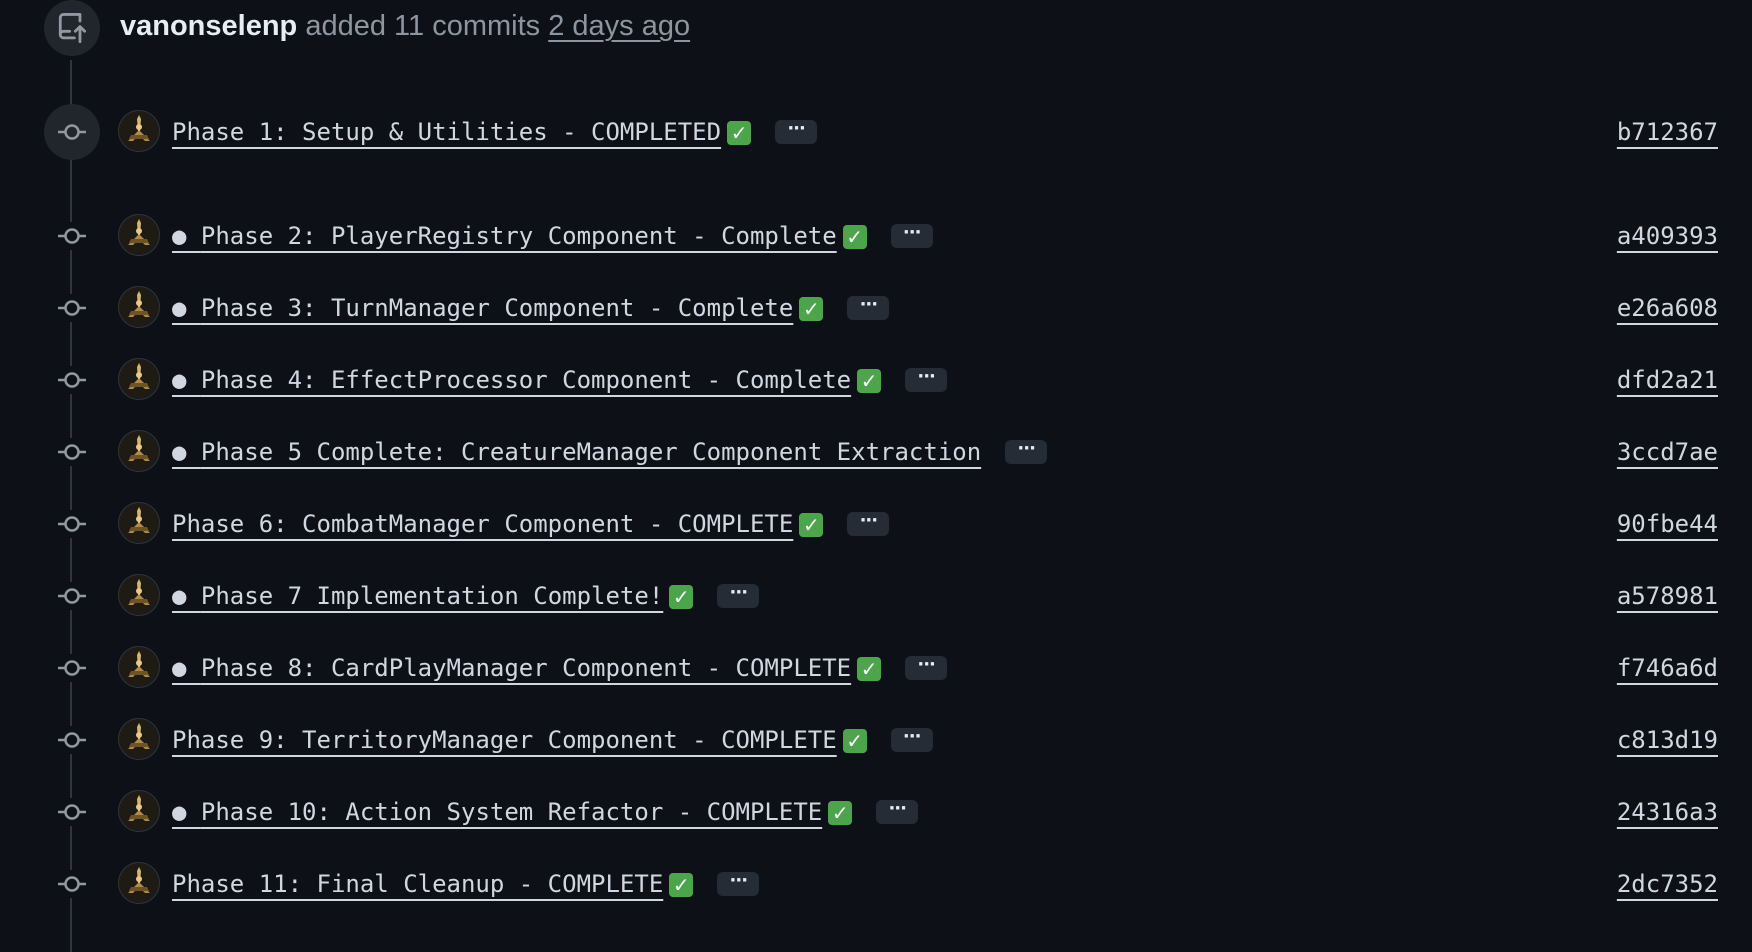 The height and width of the screenshot is (952, 1752). I want to click on commit-sha-link: dfd2a21, so click(1667, 380).